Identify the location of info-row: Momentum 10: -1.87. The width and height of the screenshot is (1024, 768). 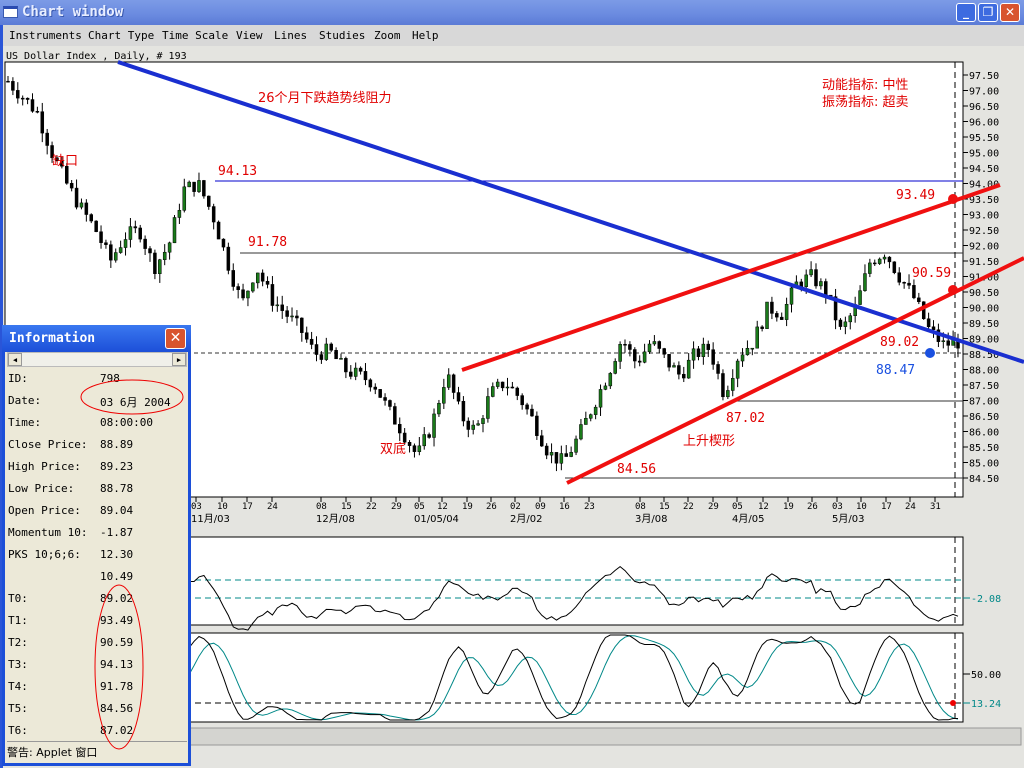
(70, 532).